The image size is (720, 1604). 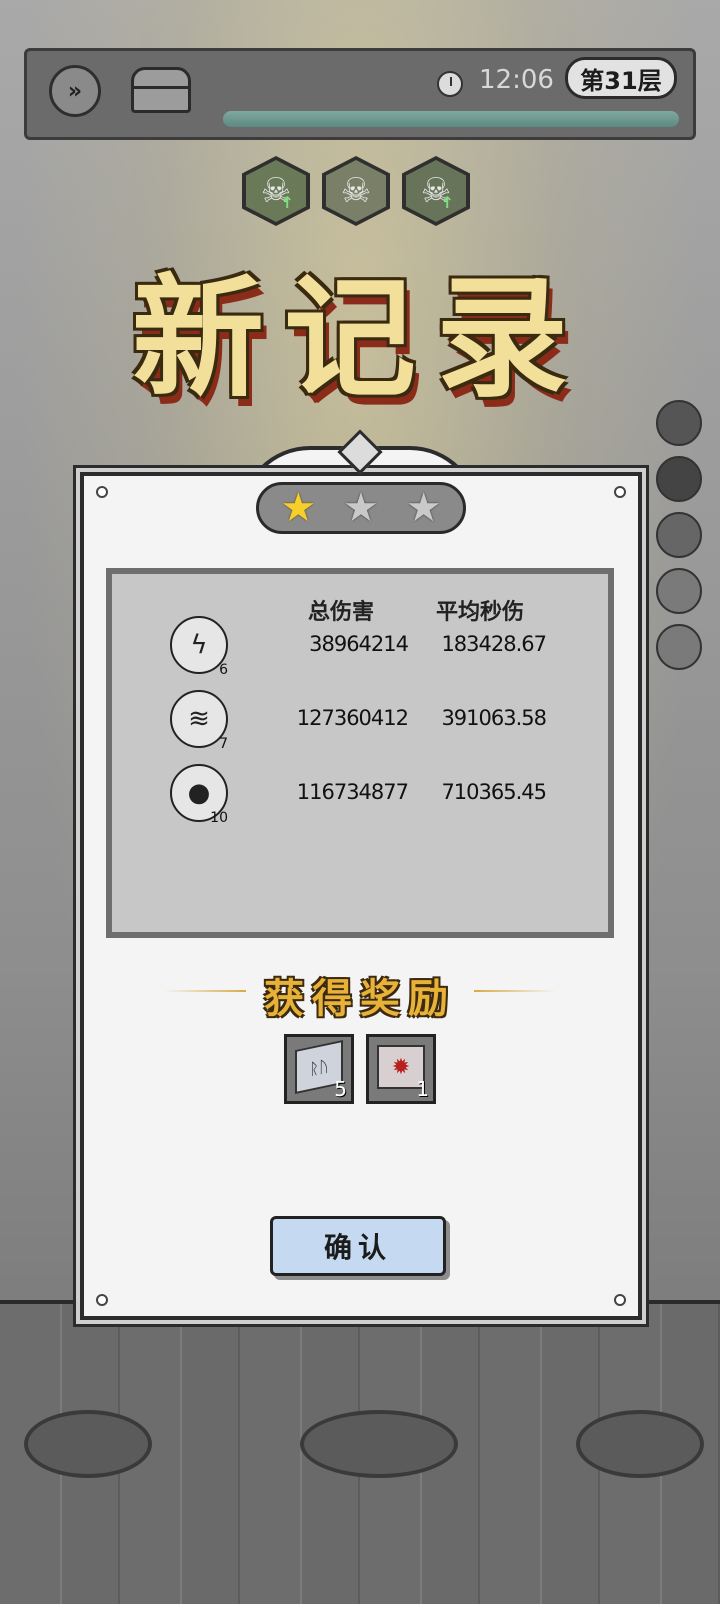 I want to click on side-skill-lightning, so click(x=679, y=423).